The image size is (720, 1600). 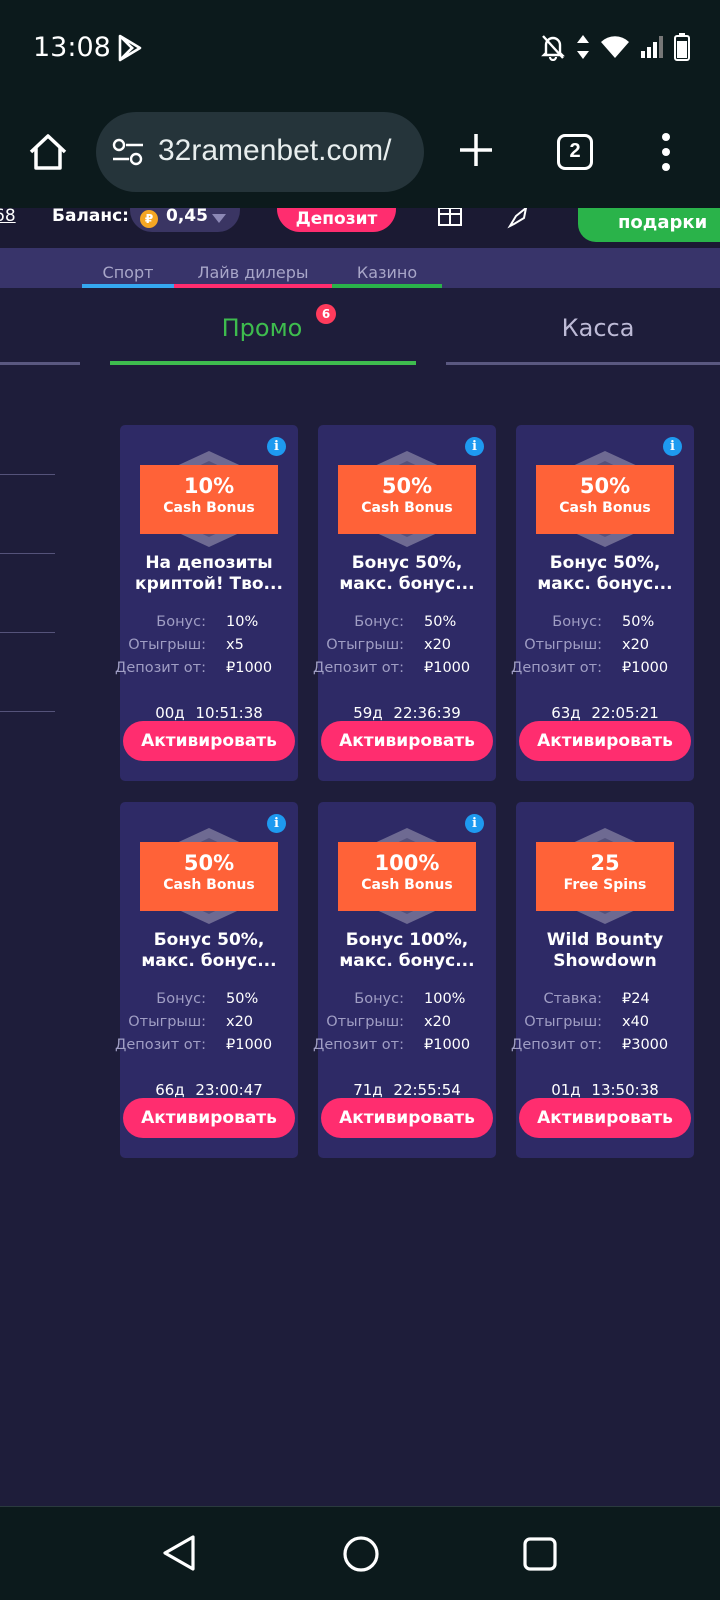 I want to click on home-circle-icon, so click(x=361, y=1554).